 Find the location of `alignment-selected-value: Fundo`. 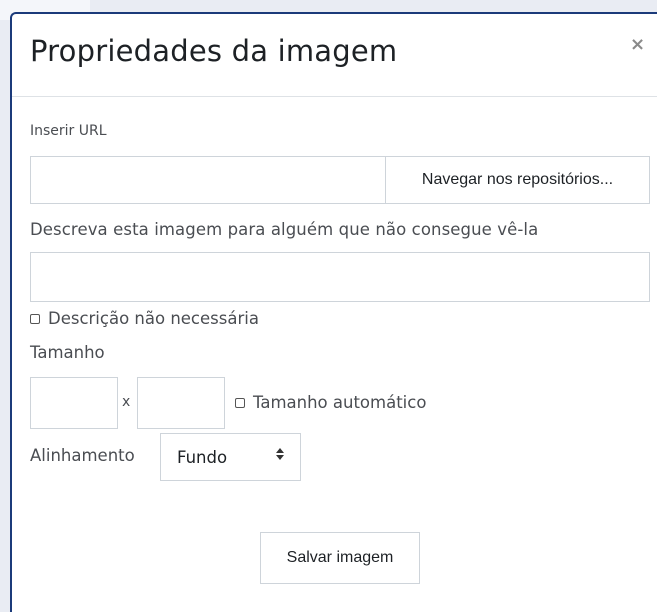

alignment-selected-value: Fundo is located at coordinates (202, 457).